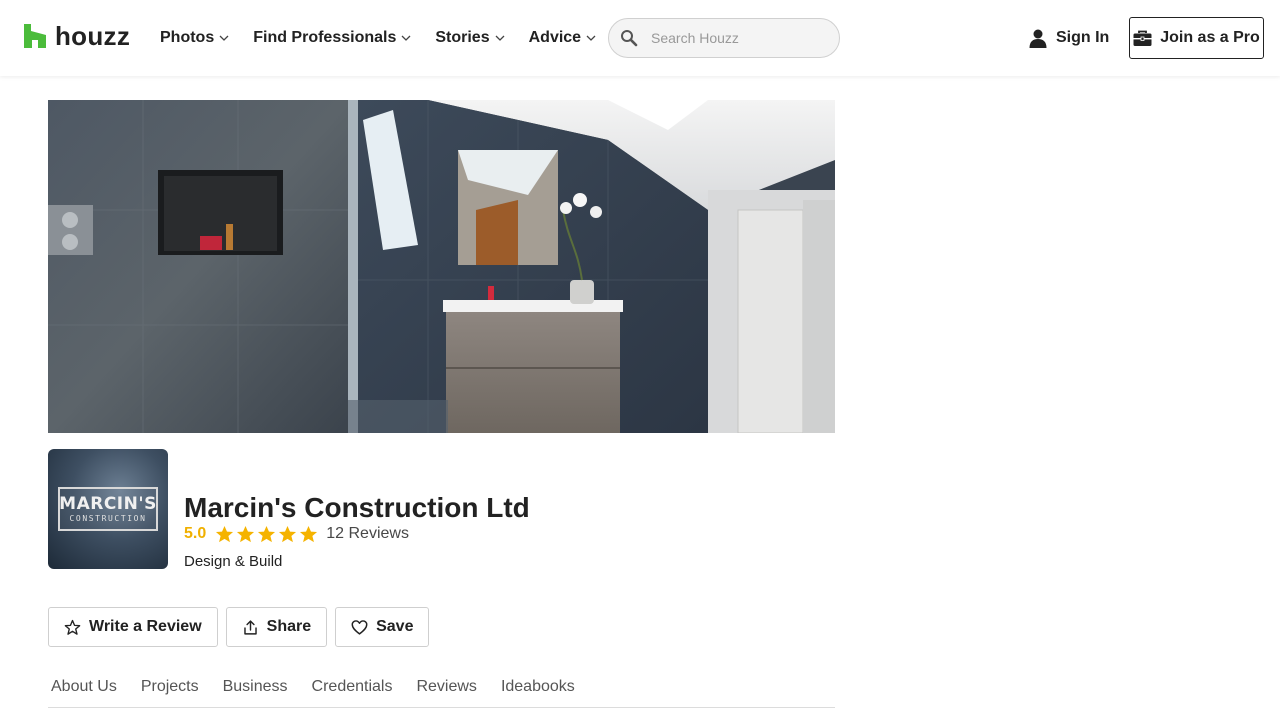 This screenshot has height=720, width=1280. I want to click on share-button: Share, so click(276, 627).